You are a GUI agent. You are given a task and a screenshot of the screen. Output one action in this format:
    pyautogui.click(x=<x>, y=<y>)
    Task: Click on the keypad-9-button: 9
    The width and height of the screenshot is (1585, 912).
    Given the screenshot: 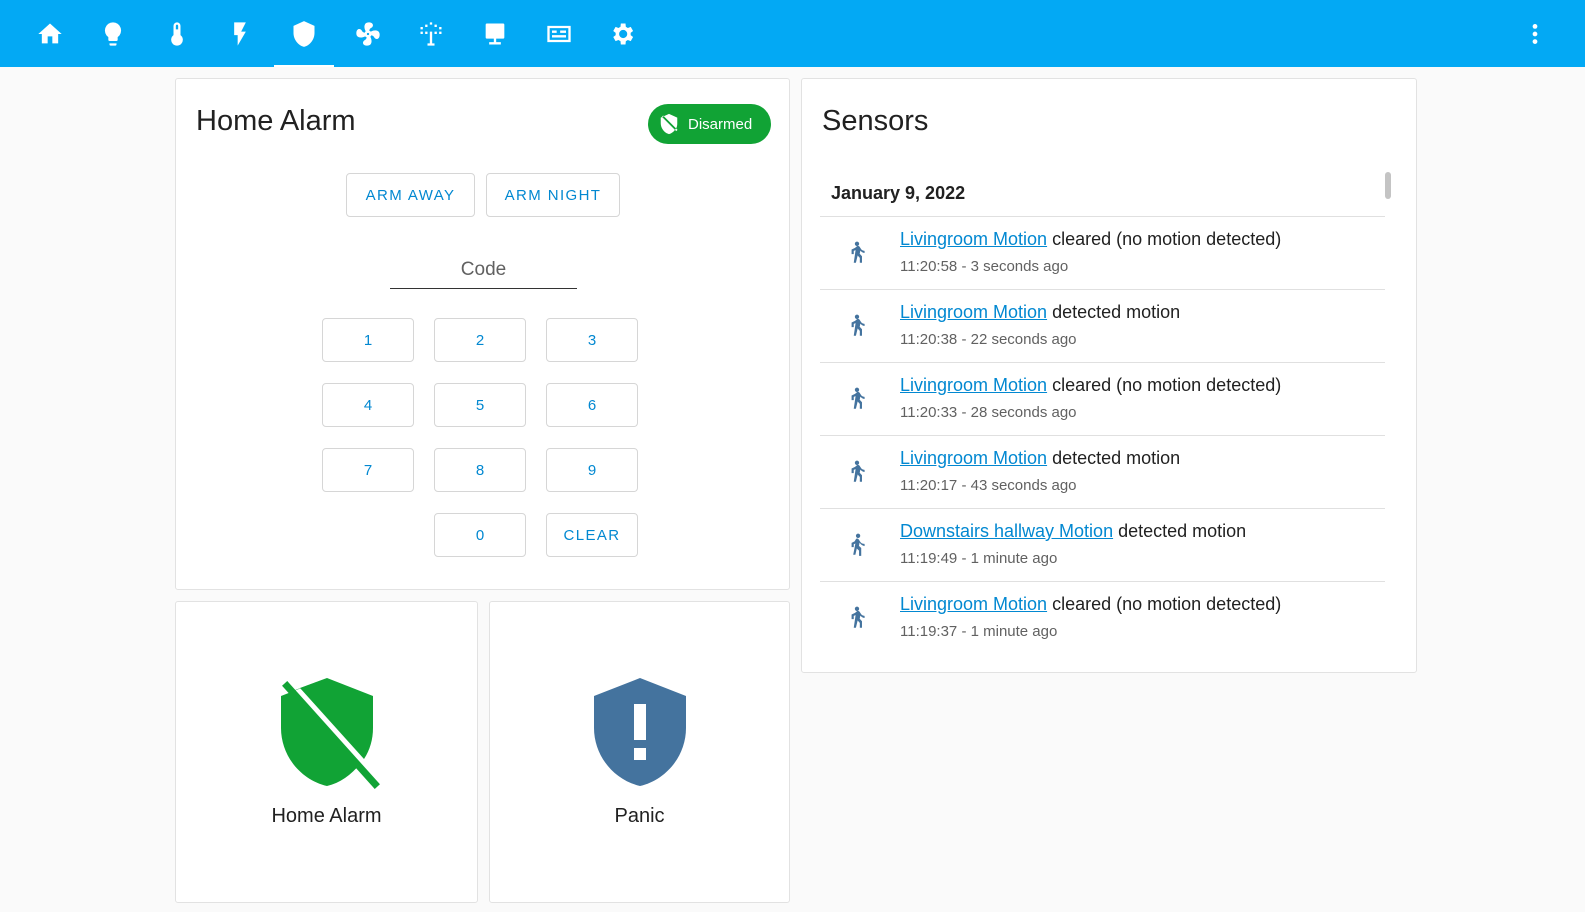 What is the action you would take?
    pyautogui.click(x=592, y=470)
    